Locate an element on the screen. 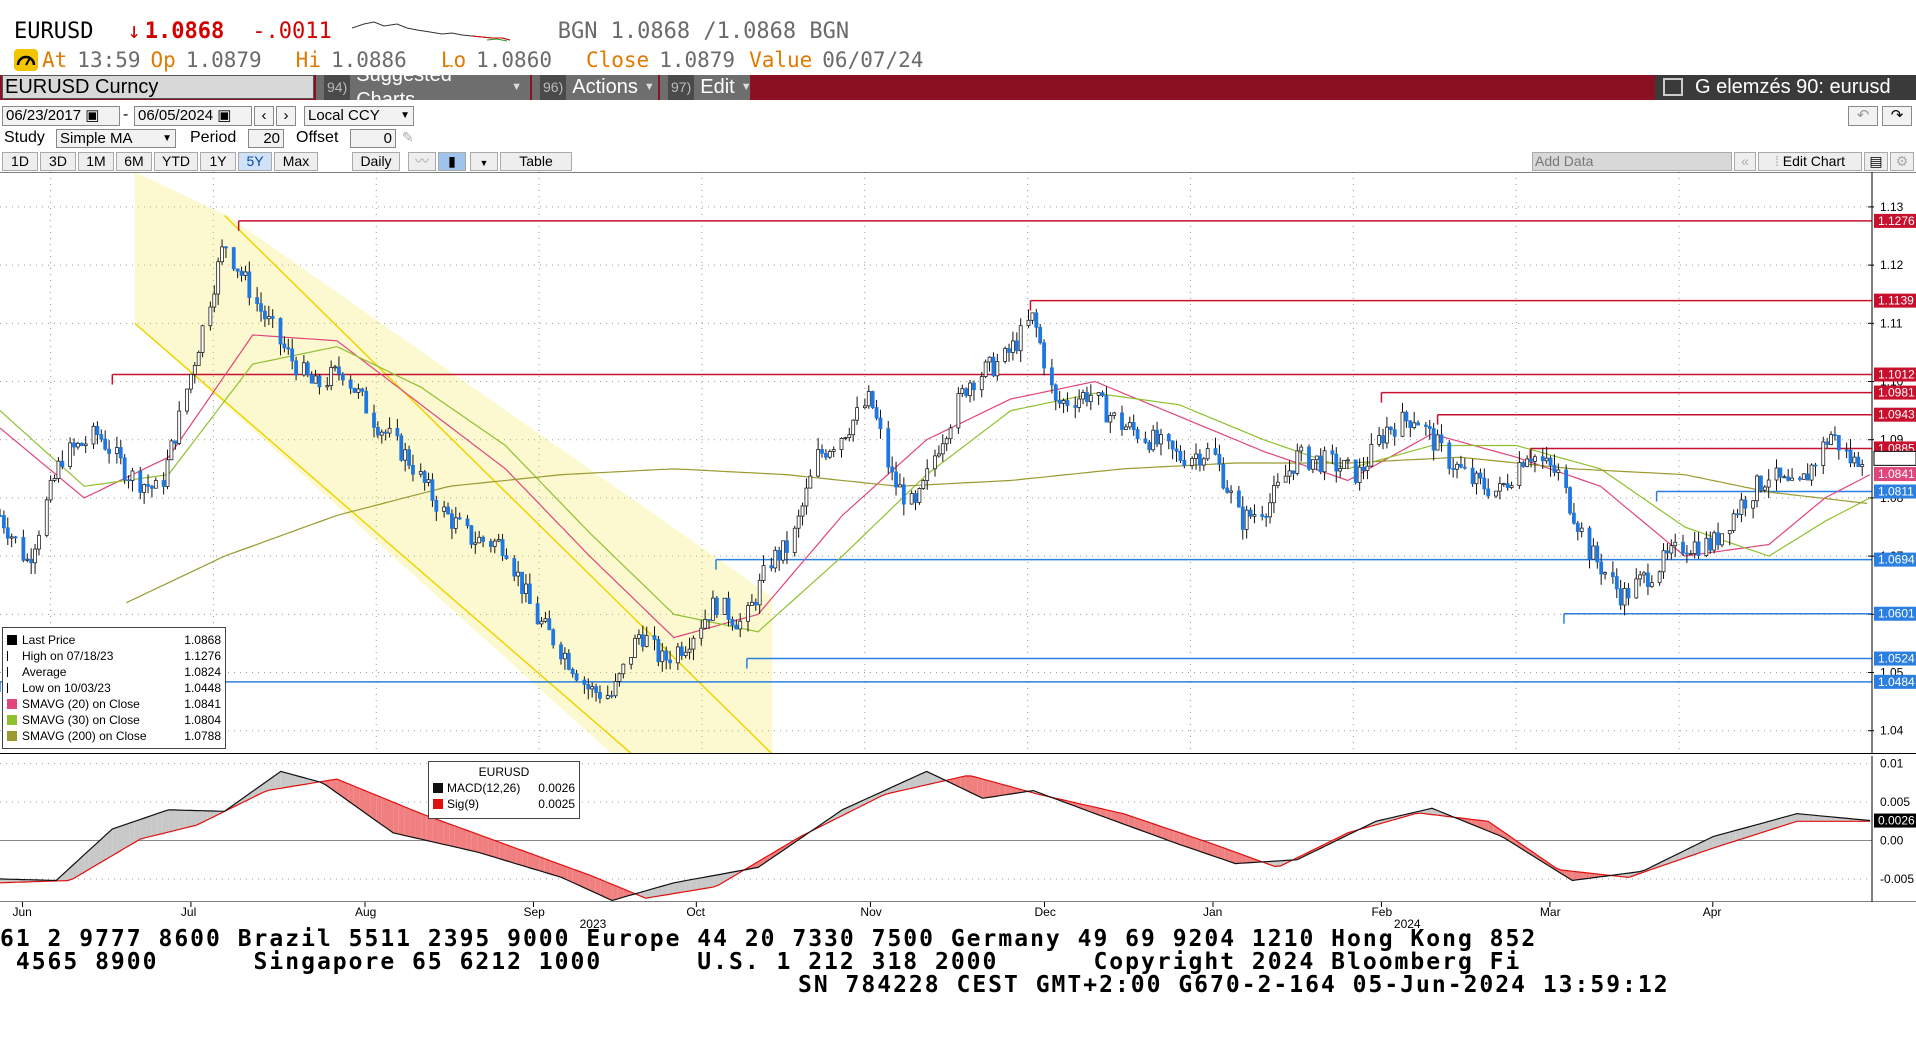  range-button-6m: 6M is located at coordinates (134, 161).